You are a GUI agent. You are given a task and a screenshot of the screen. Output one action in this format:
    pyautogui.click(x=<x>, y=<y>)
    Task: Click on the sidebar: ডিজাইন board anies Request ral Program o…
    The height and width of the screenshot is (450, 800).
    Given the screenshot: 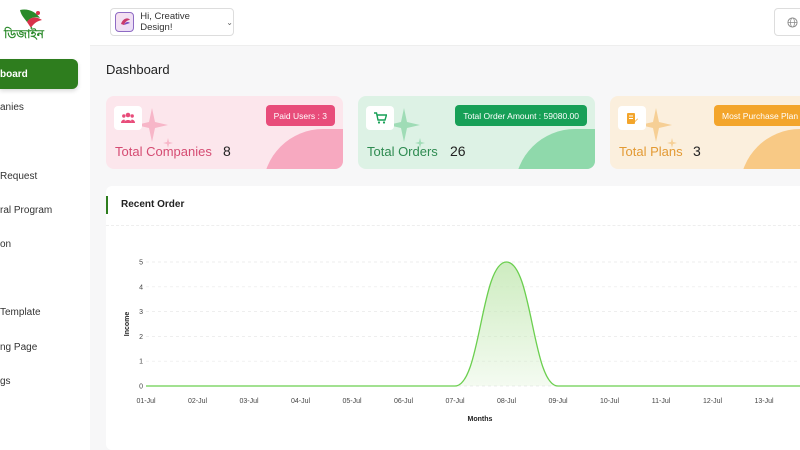 What is the action you would take?
    pyautogui.click(x=45, y=225)
    